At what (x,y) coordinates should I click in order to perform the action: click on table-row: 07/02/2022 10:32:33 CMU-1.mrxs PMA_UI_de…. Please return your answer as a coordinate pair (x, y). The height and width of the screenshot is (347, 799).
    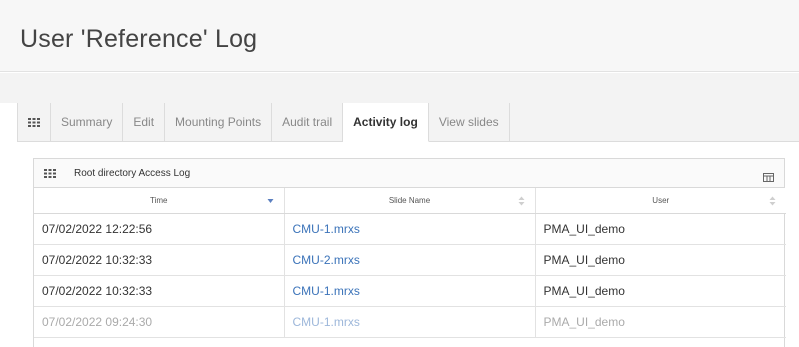
    Looking at the image, I should click on (410, 291).